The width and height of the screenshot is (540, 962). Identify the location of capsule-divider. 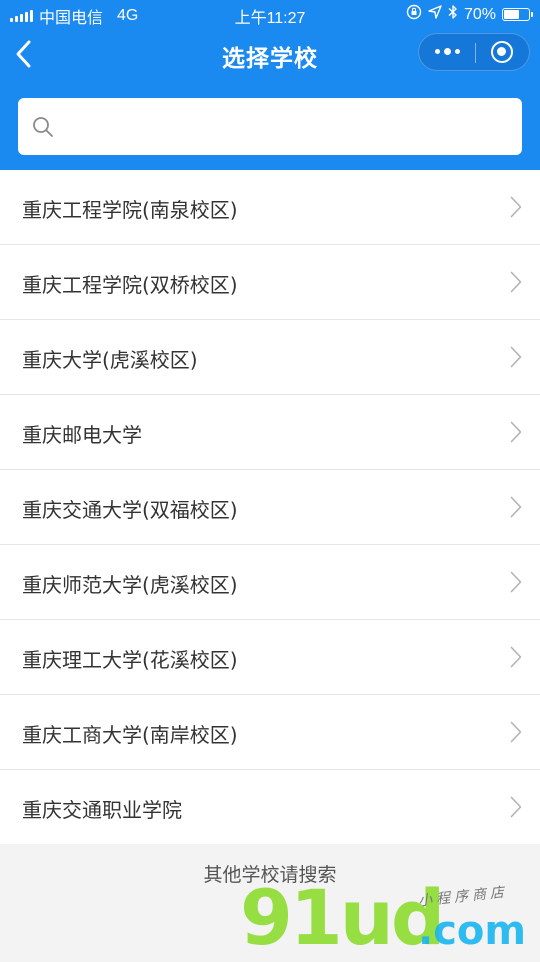
(475, 53).